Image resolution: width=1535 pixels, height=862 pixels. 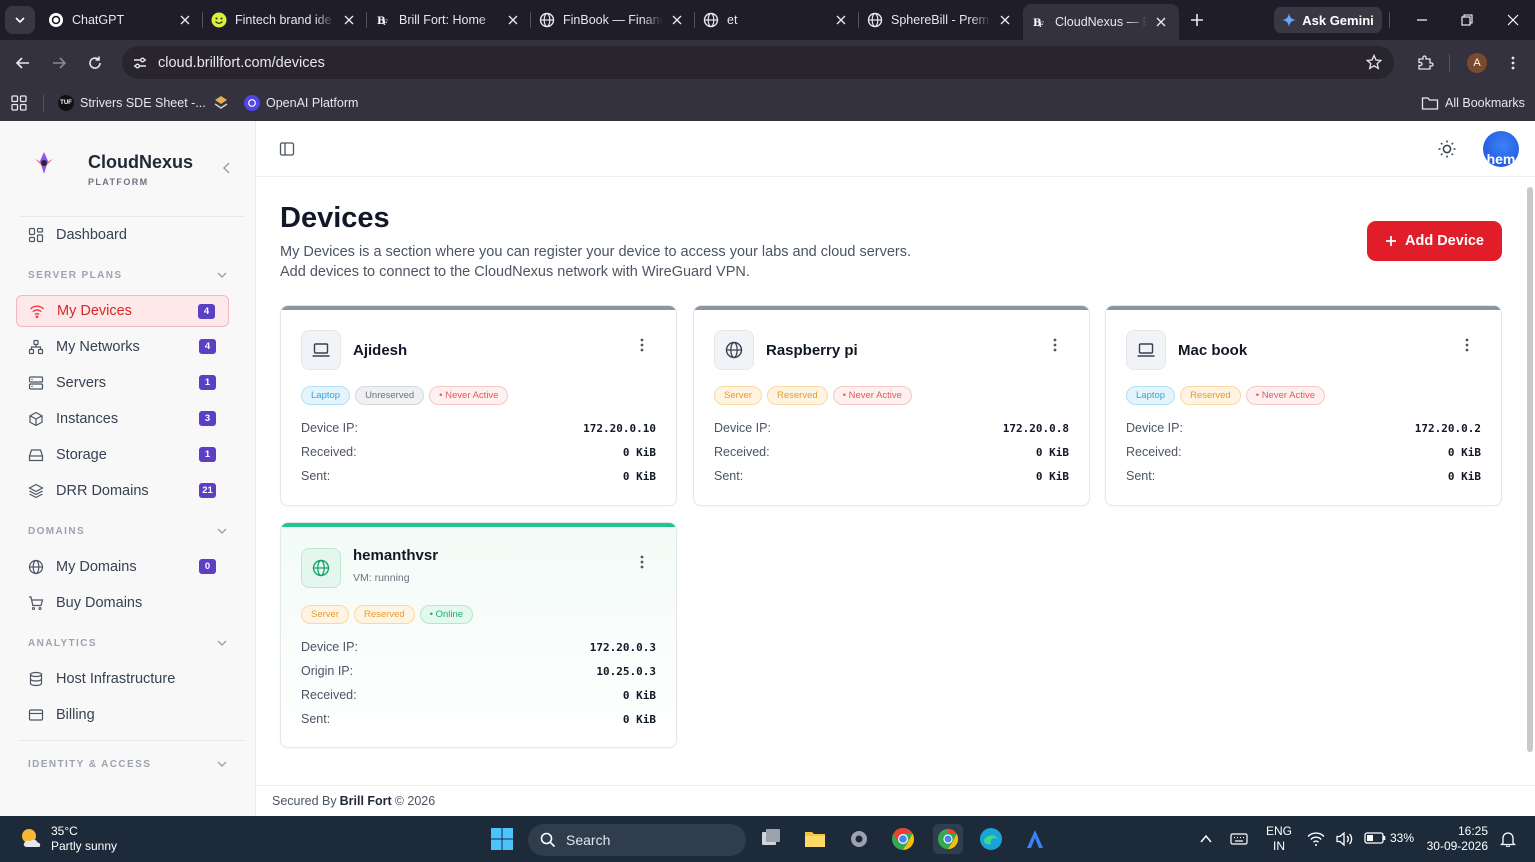 I want to click on reload-button, so click(x=95, y=63).